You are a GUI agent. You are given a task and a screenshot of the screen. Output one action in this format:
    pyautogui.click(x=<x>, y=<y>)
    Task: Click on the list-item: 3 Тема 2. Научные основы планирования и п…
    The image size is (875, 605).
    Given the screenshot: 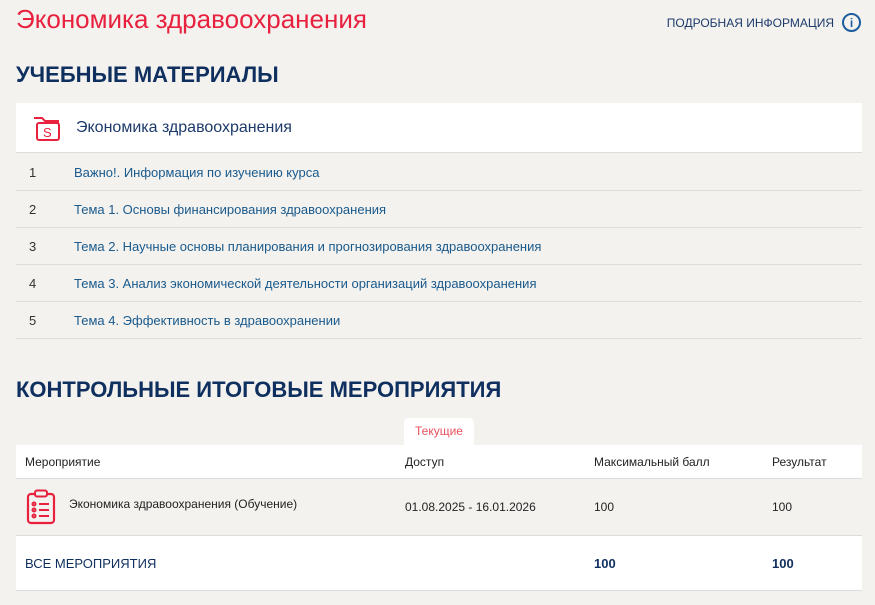 What is the action you would take?
    pyautogui.click(x=439, y=246)
    